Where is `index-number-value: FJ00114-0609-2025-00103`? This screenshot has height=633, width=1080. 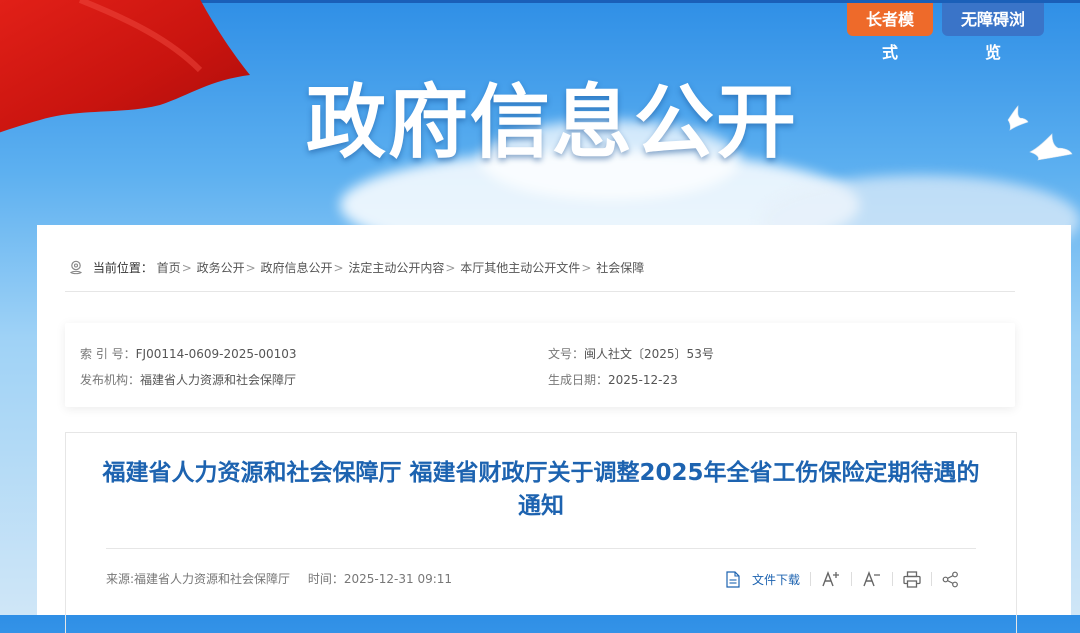 index-number-value: FJ00114-0609-2025-00103 is located at coordinates (216, 354).